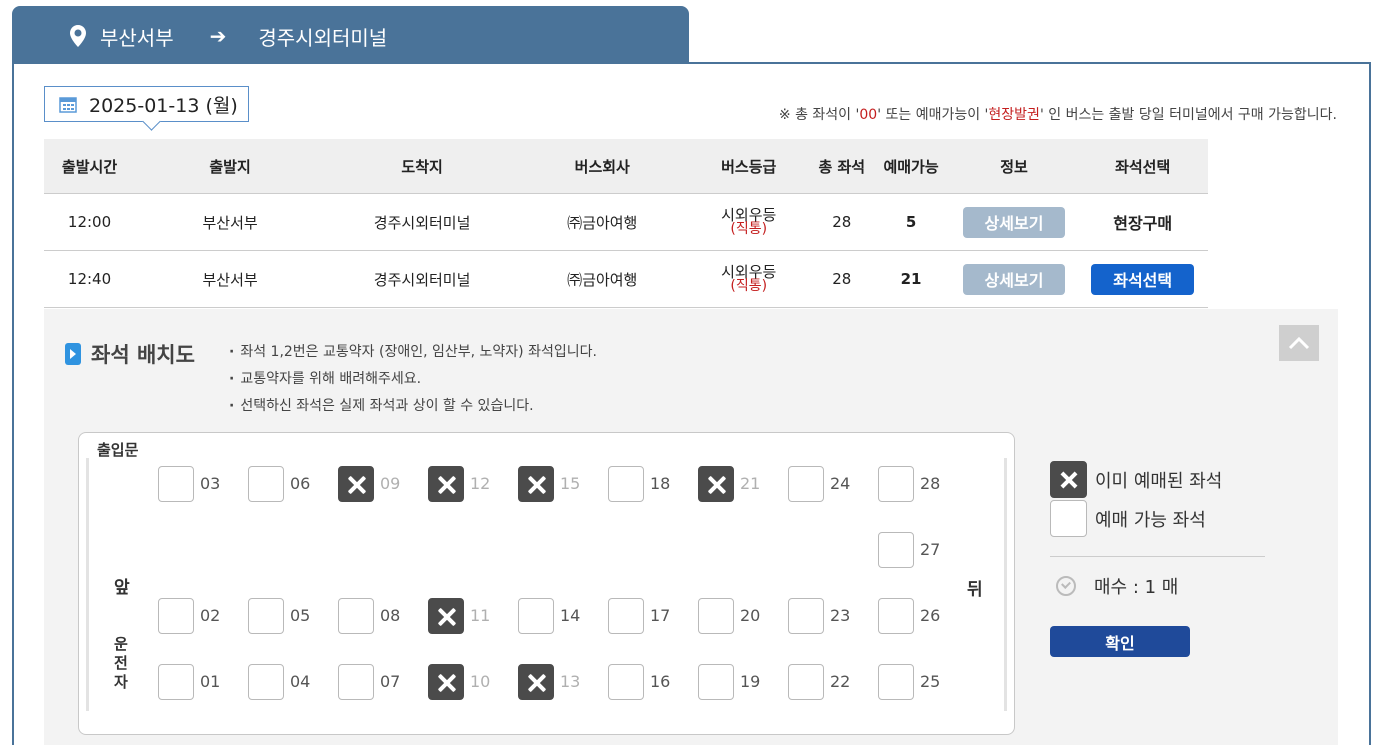 The width and height of the screenshot is (1380, 745). I want to click on back-label: 뒤, so click(975, 590).